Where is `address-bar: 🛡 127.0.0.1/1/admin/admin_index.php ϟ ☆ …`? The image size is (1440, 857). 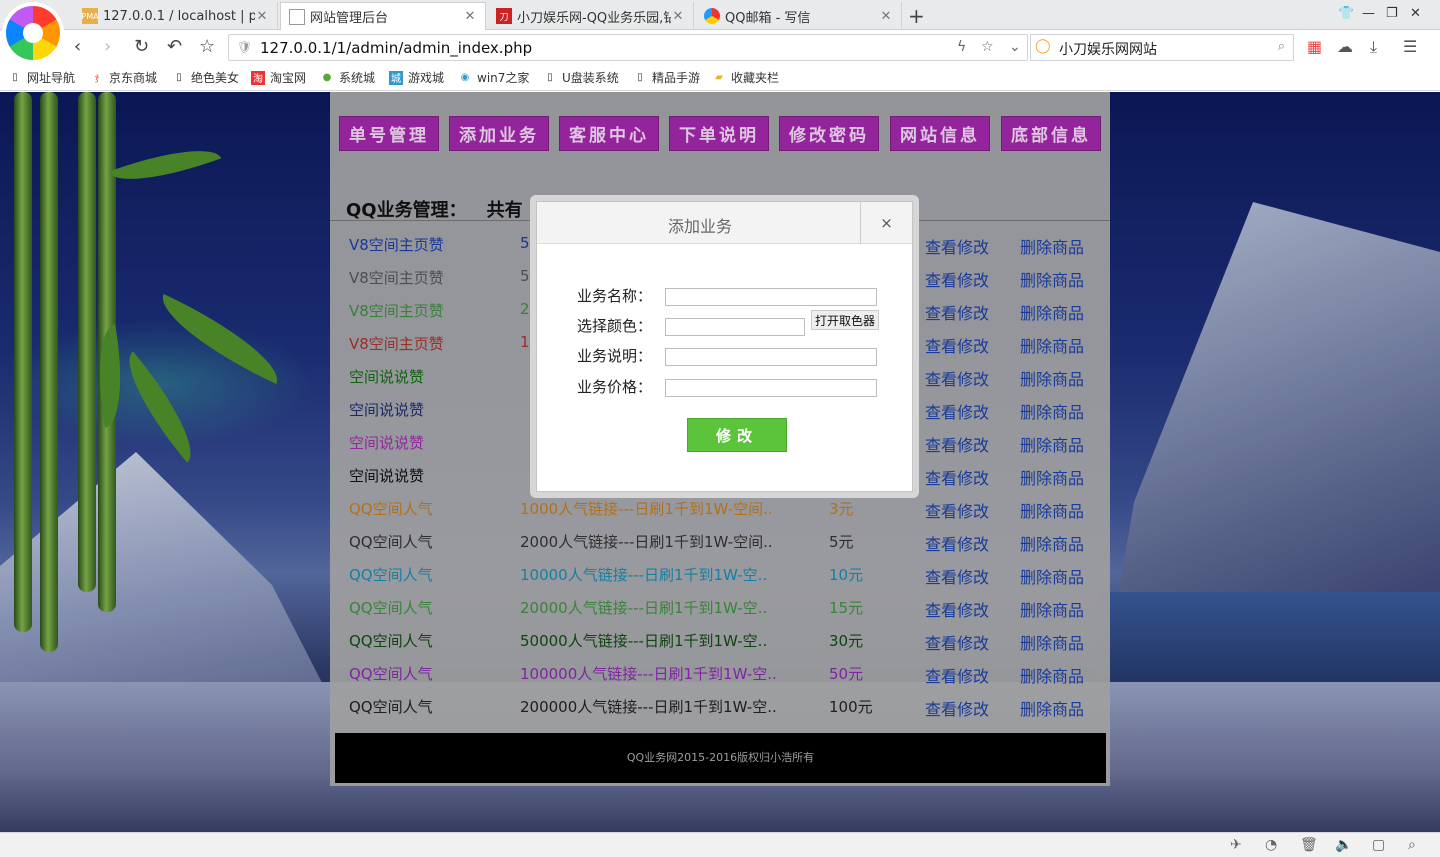
address-bar: 🛡 127.0.0.1/1/admin/admin_index.php ϟ ☆ … is located at coordinates (628, 47).